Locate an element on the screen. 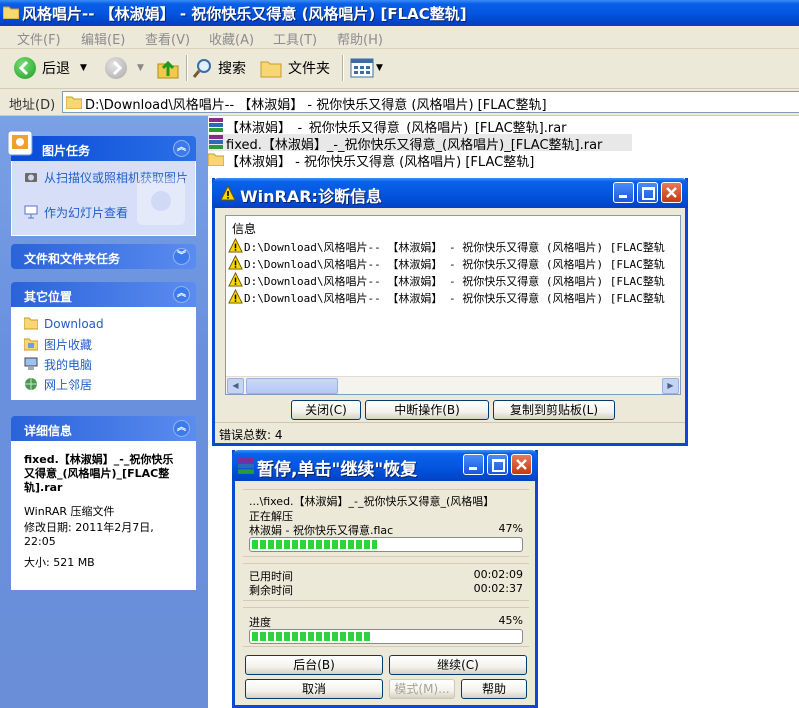 The width and height of the screenshot is (799, 708). slideshow-icon is located at coordinates (31, 212).